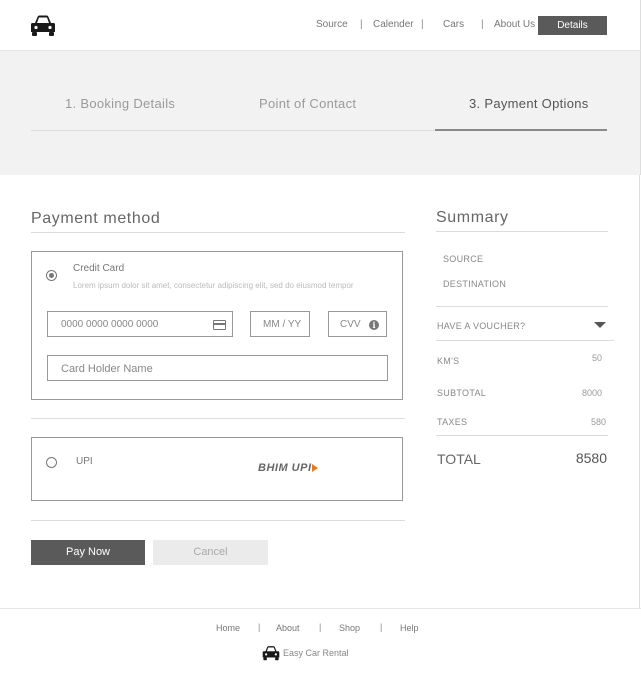 The width and height of the screenshot is (641, 673). Describe the element at coordinates (572, 25) in the screenshot. I see `details-button: Details` at that location.